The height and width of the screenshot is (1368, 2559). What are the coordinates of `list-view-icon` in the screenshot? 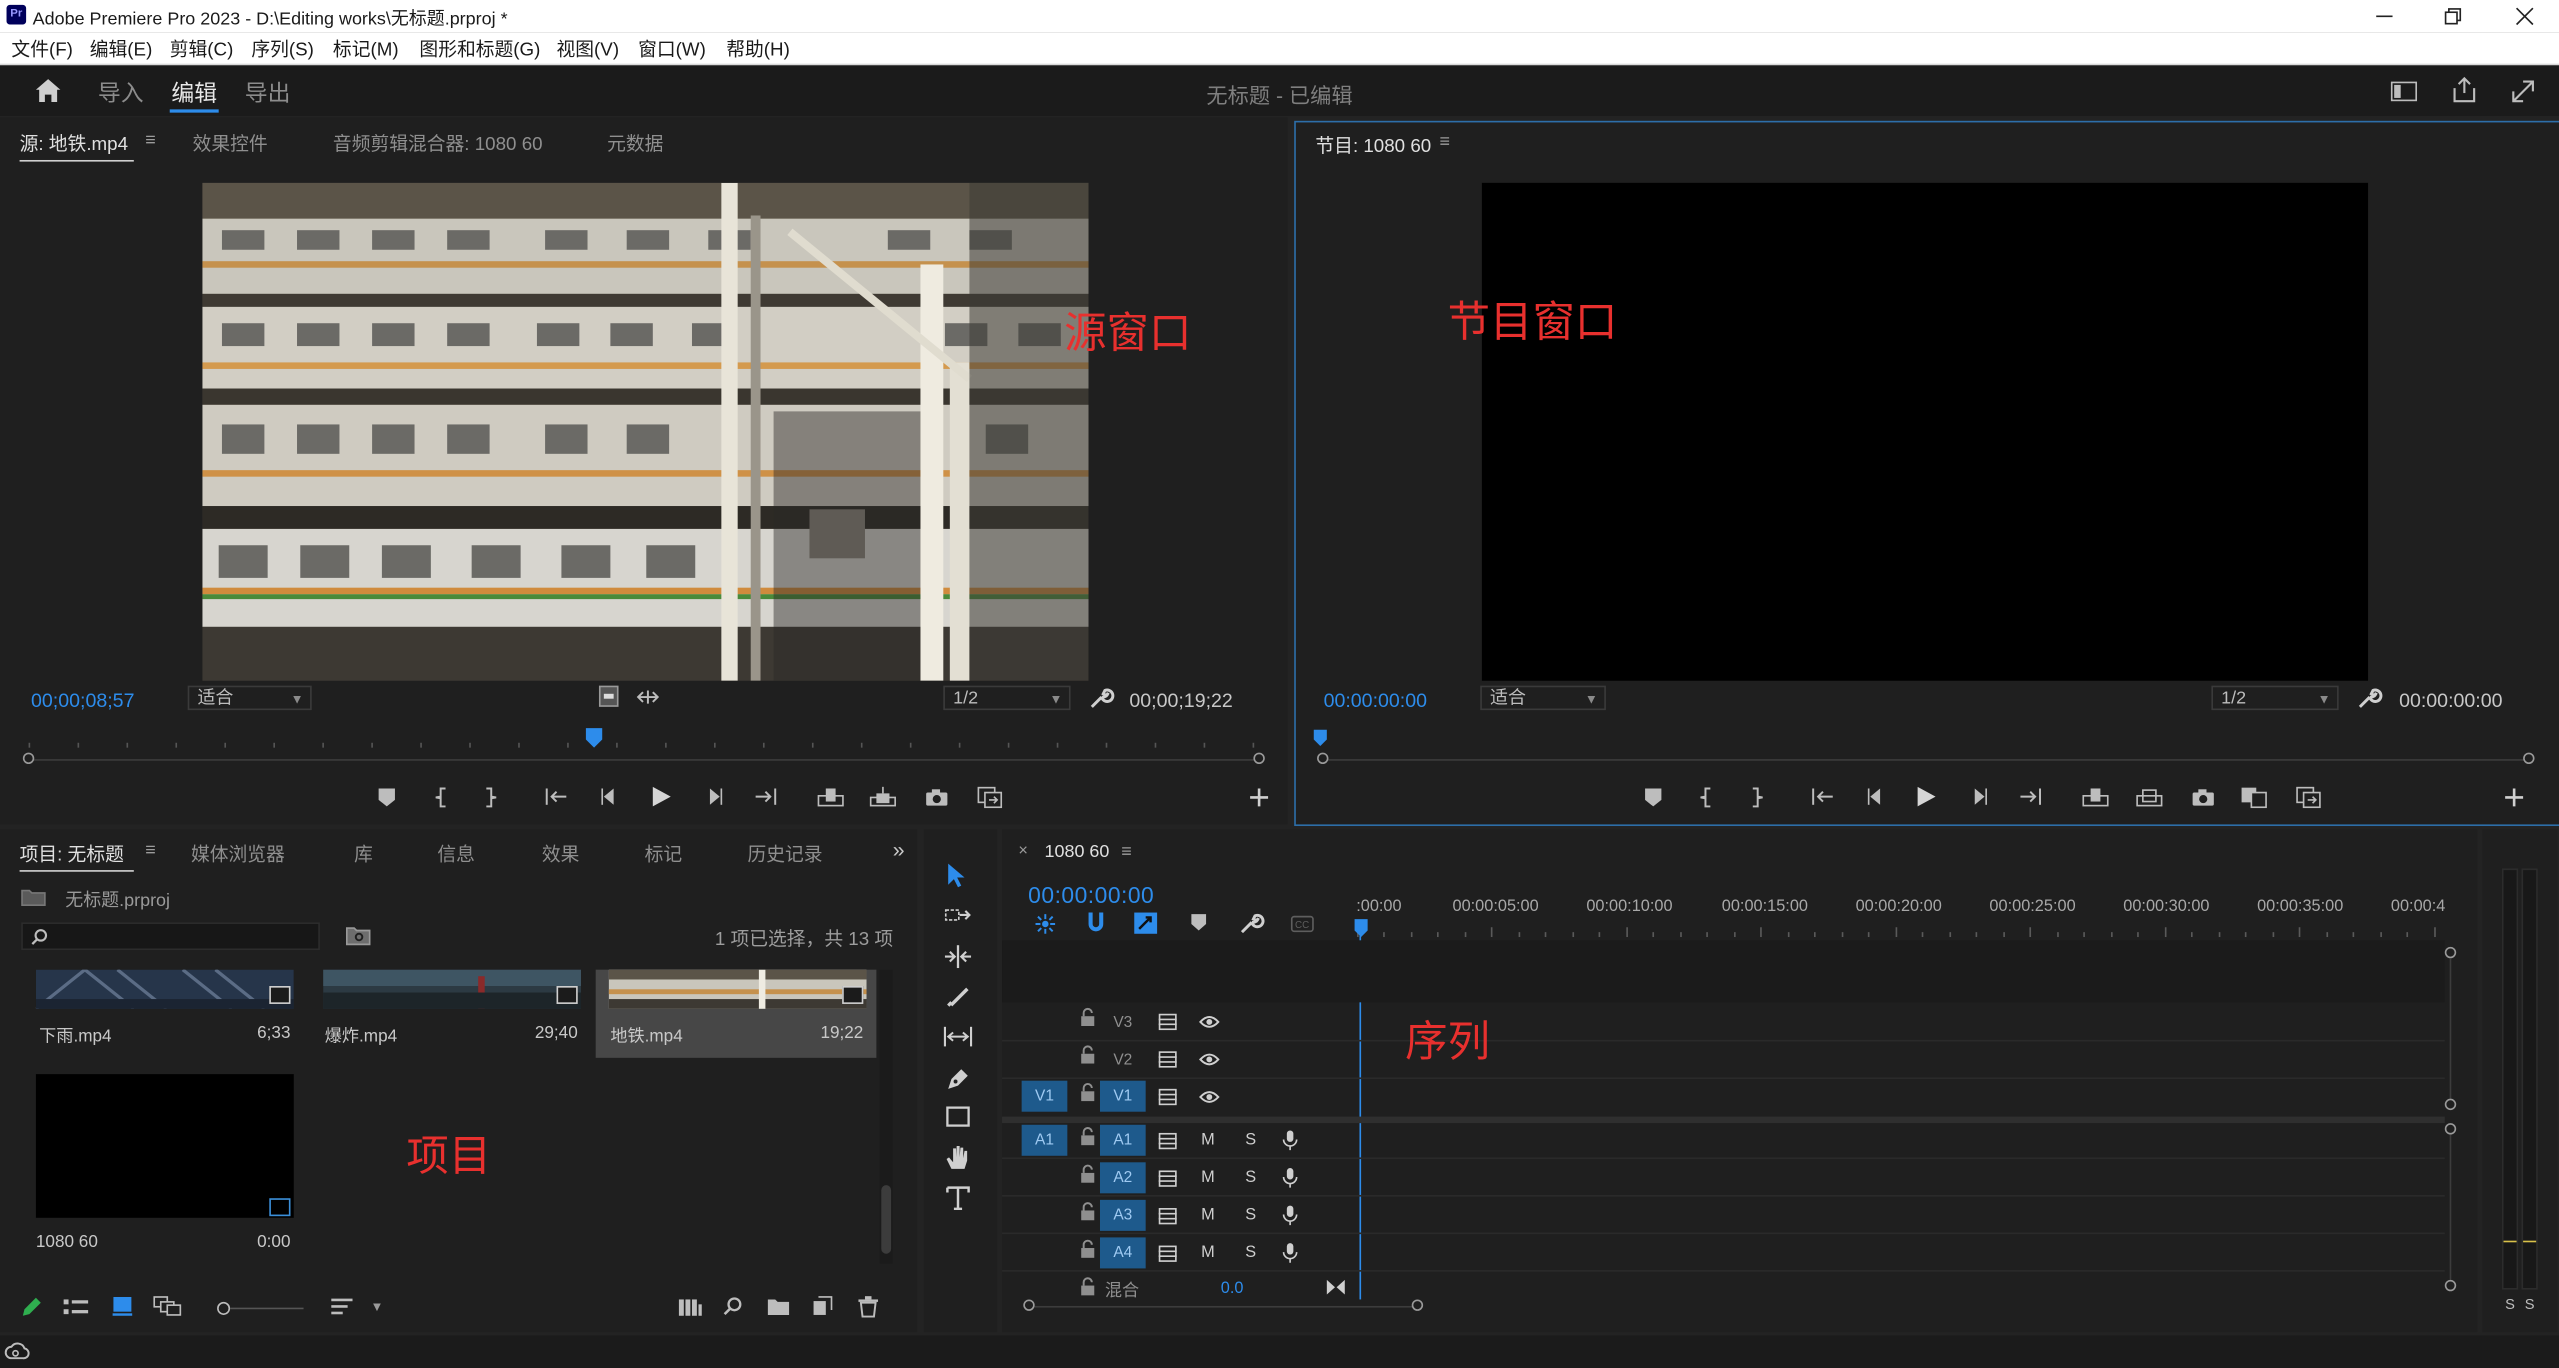 It's located at (76, 1307).